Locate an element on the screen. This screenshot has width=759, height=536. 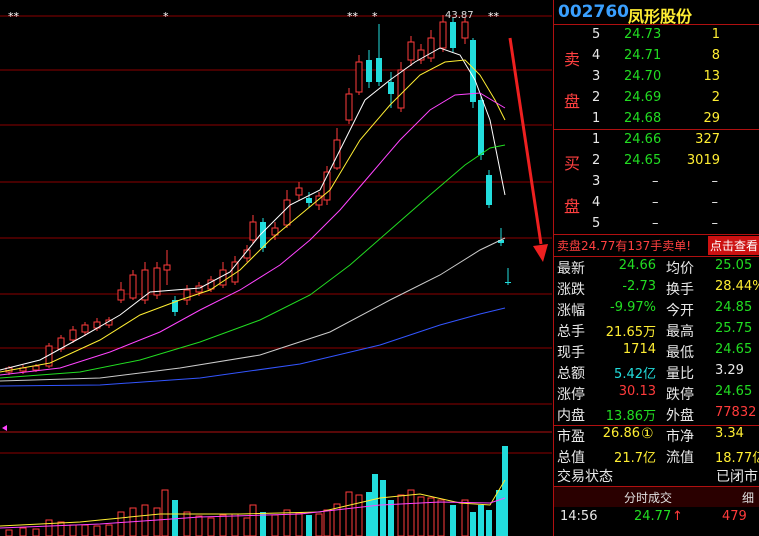
trade-status-value: 已闭市 is located at coordinates (737, 477).